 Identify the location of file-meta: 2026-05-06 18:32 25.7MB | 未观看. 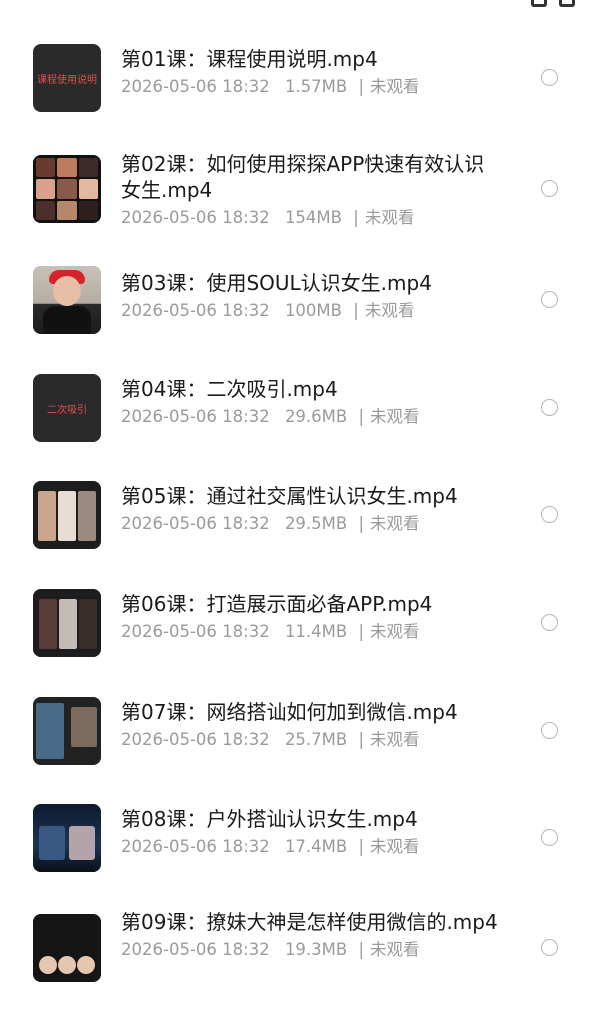
(311, 740).